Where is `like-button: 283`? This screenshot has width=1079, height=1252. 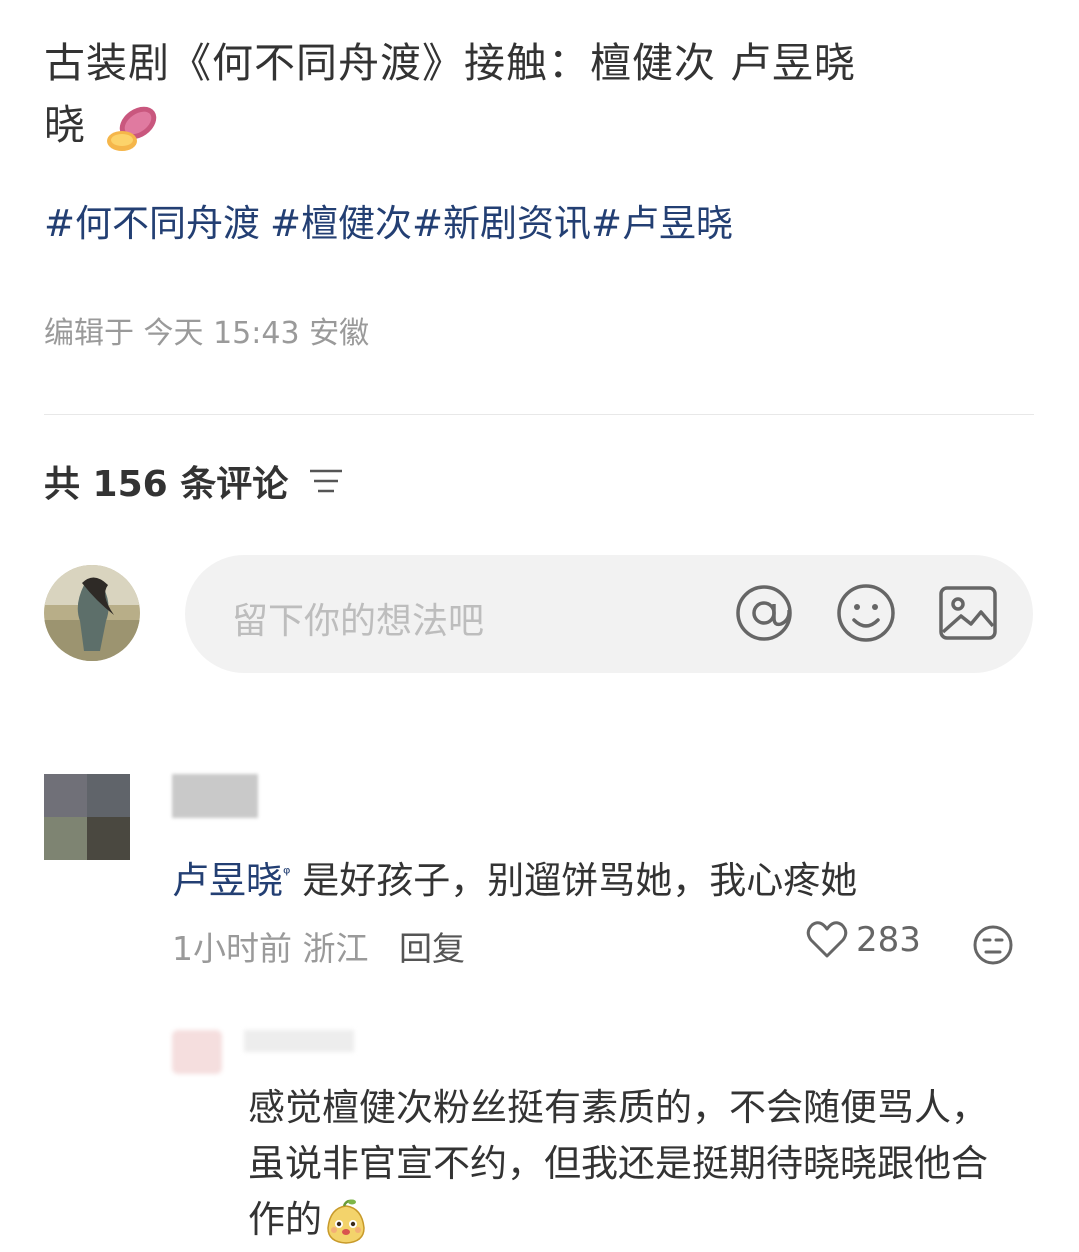 like-button: 283 is located at coordinates (863, 940).